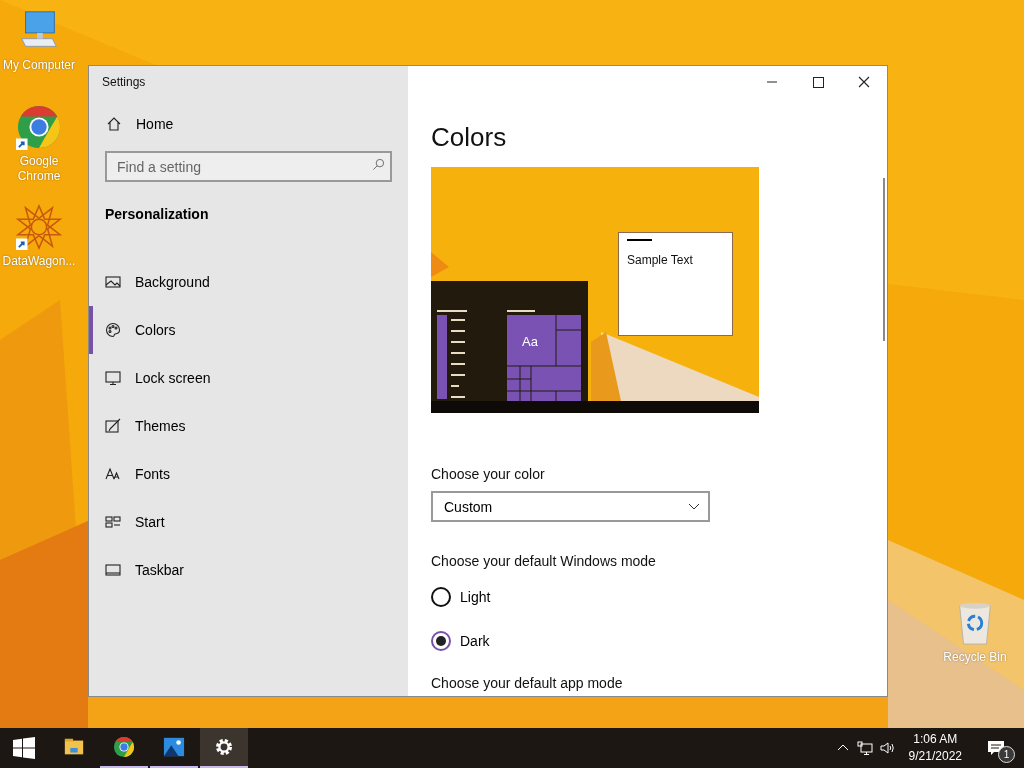  What do you see at coordinates (248, 330) in the screenshot?
I see `nav-item: Colors` at bounding box center [248, 330].